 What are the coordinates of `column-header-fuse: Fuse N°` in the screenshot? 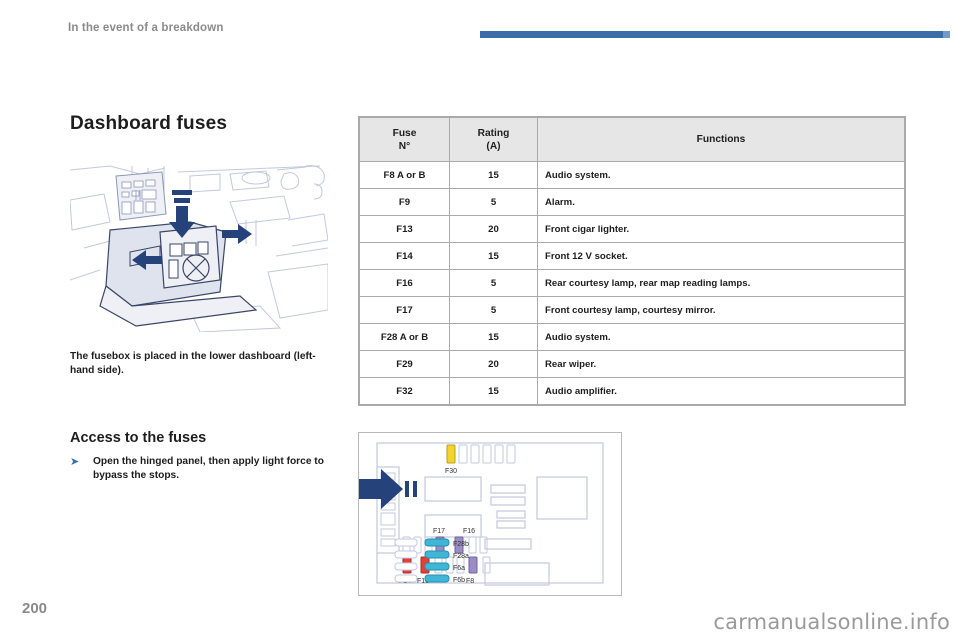 It's located at (404, 139).